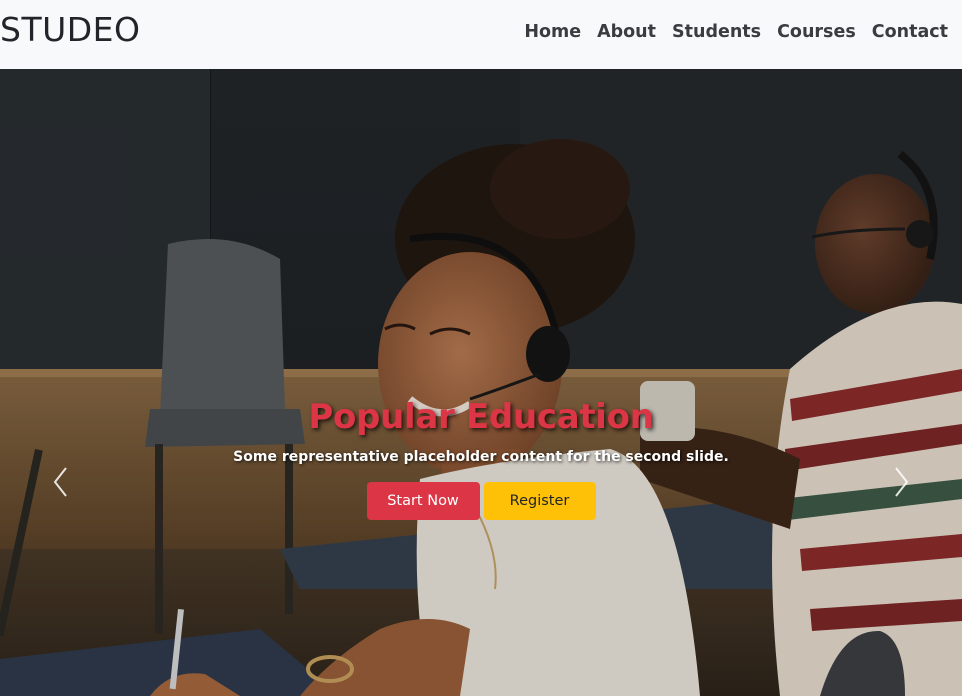 This screenshot has width=962, height=696. I want to click on nav-link-students: Students, so click(716, 32).